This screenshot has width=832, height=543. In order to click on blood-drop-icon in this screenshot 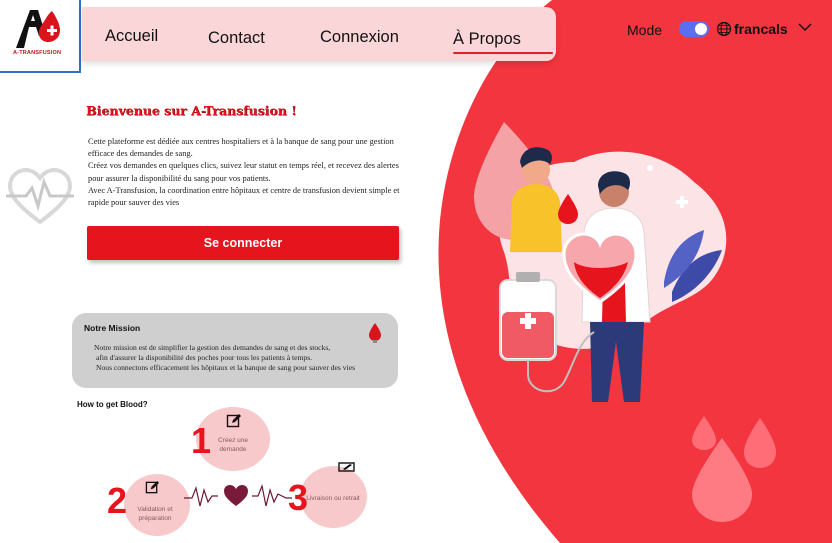, I will do `click(375, 333)`.